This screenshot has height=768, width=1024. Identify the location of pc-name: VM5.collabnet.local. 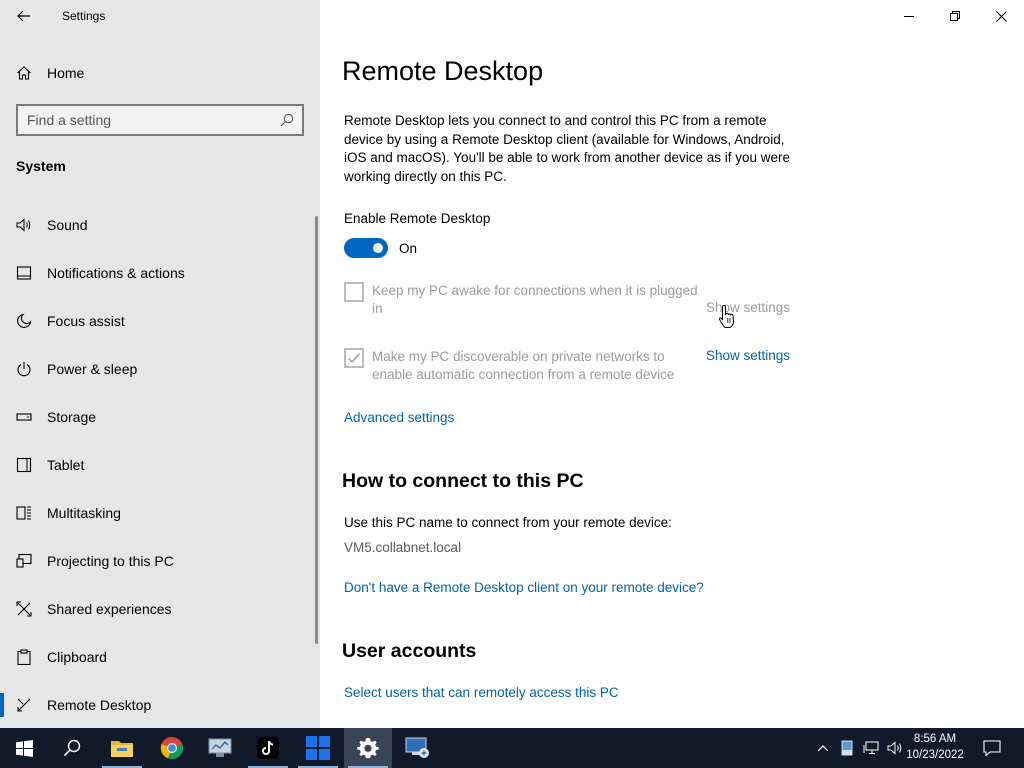
(403, 547).